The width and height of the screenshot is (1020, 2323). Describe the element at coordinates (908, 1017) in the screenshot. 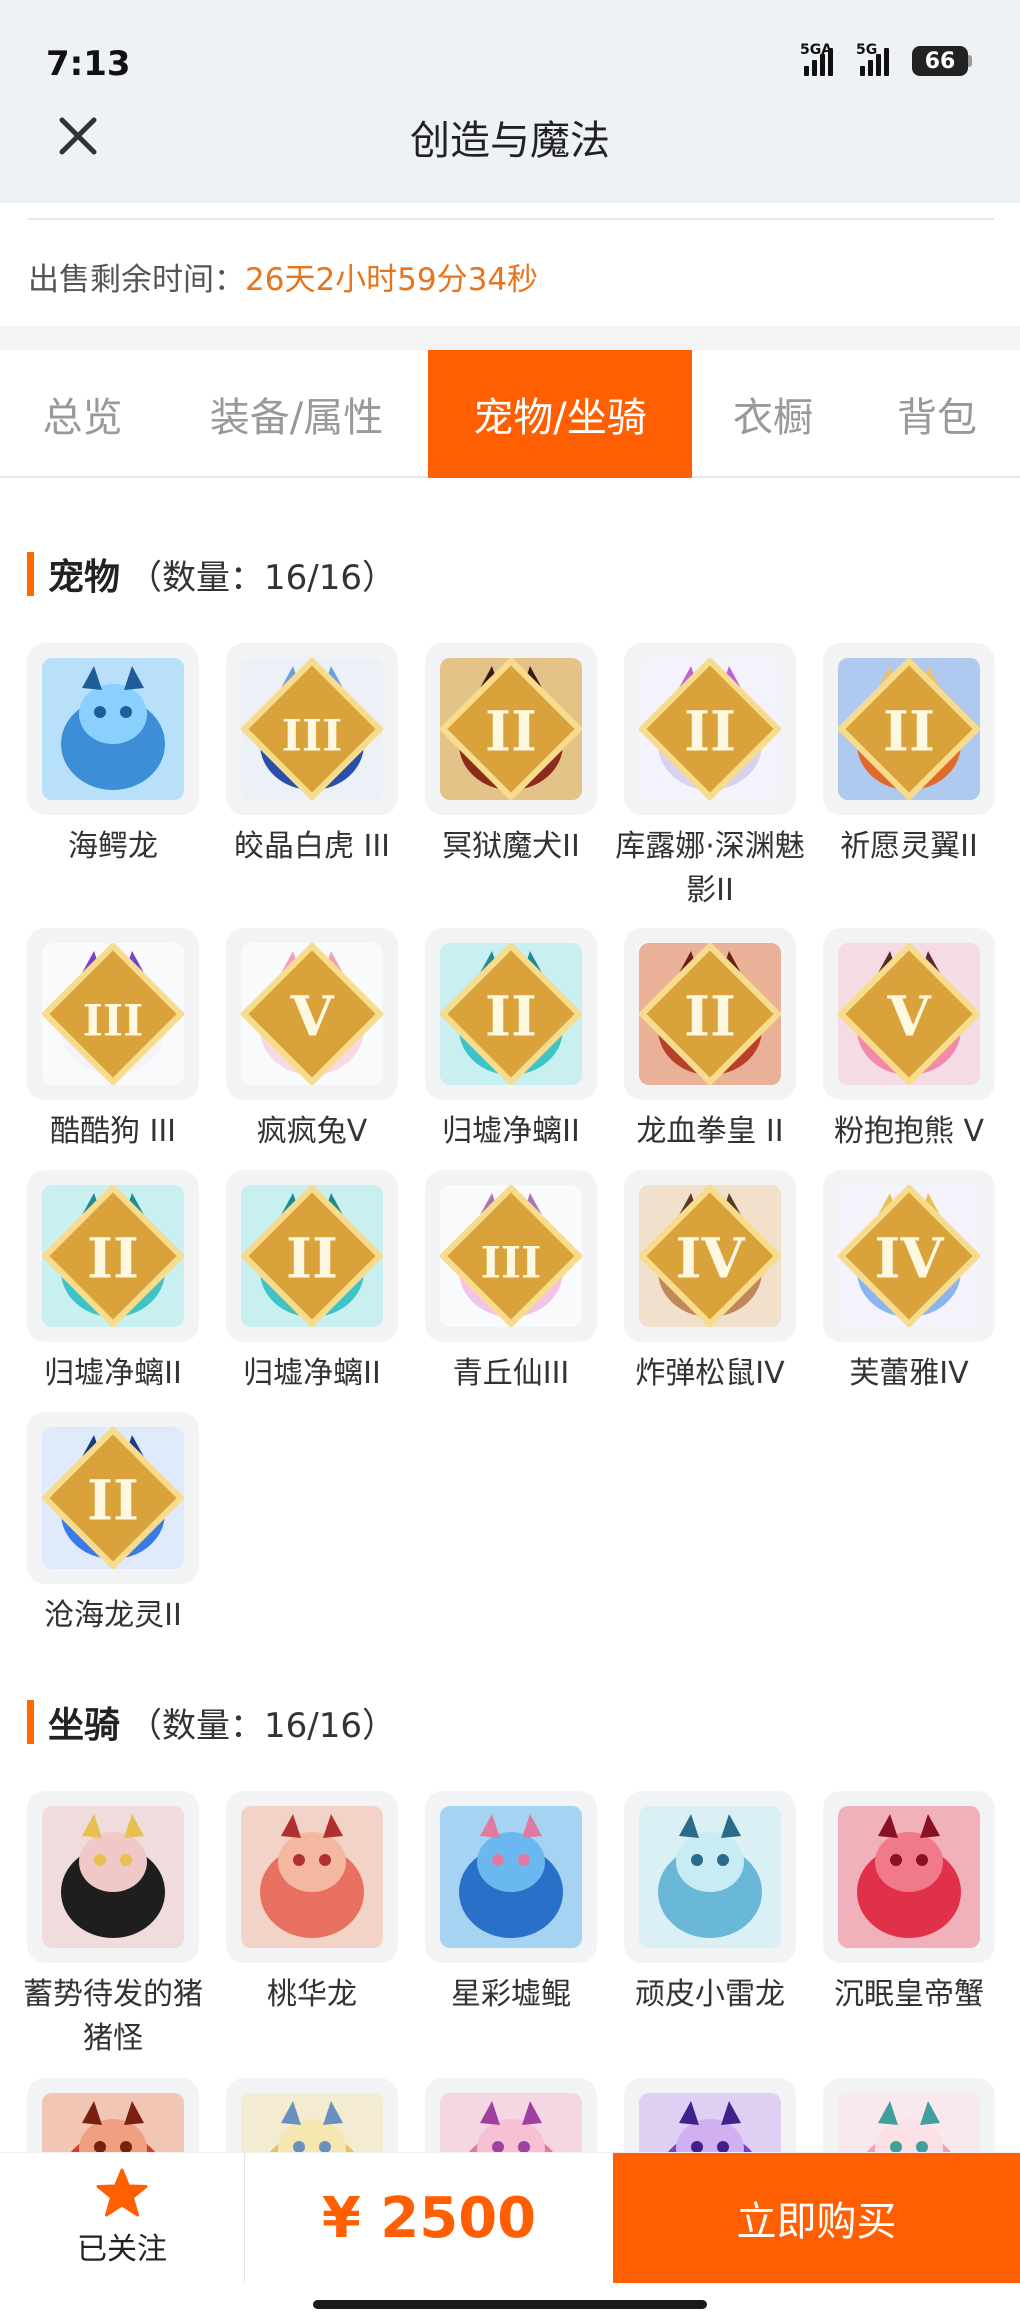

I see `svg-text: V` at that location.